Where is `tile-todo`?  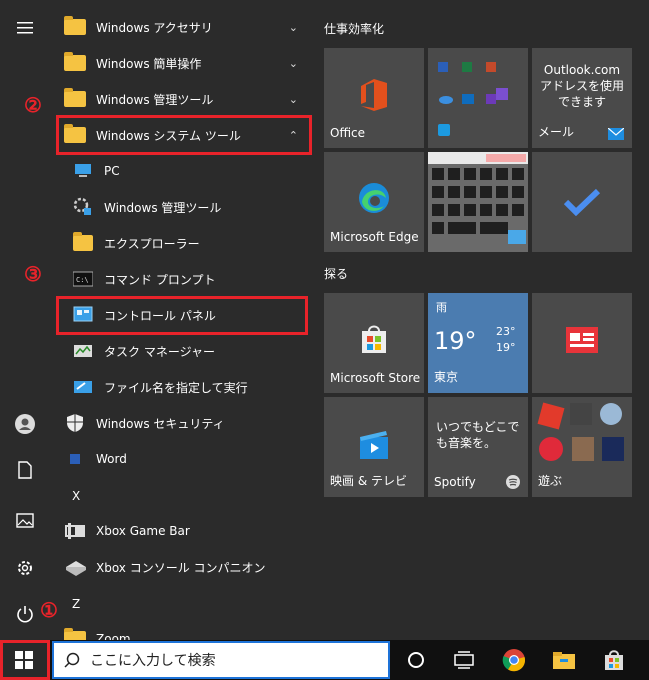 tile-todo is located at coordinates (582, 202).